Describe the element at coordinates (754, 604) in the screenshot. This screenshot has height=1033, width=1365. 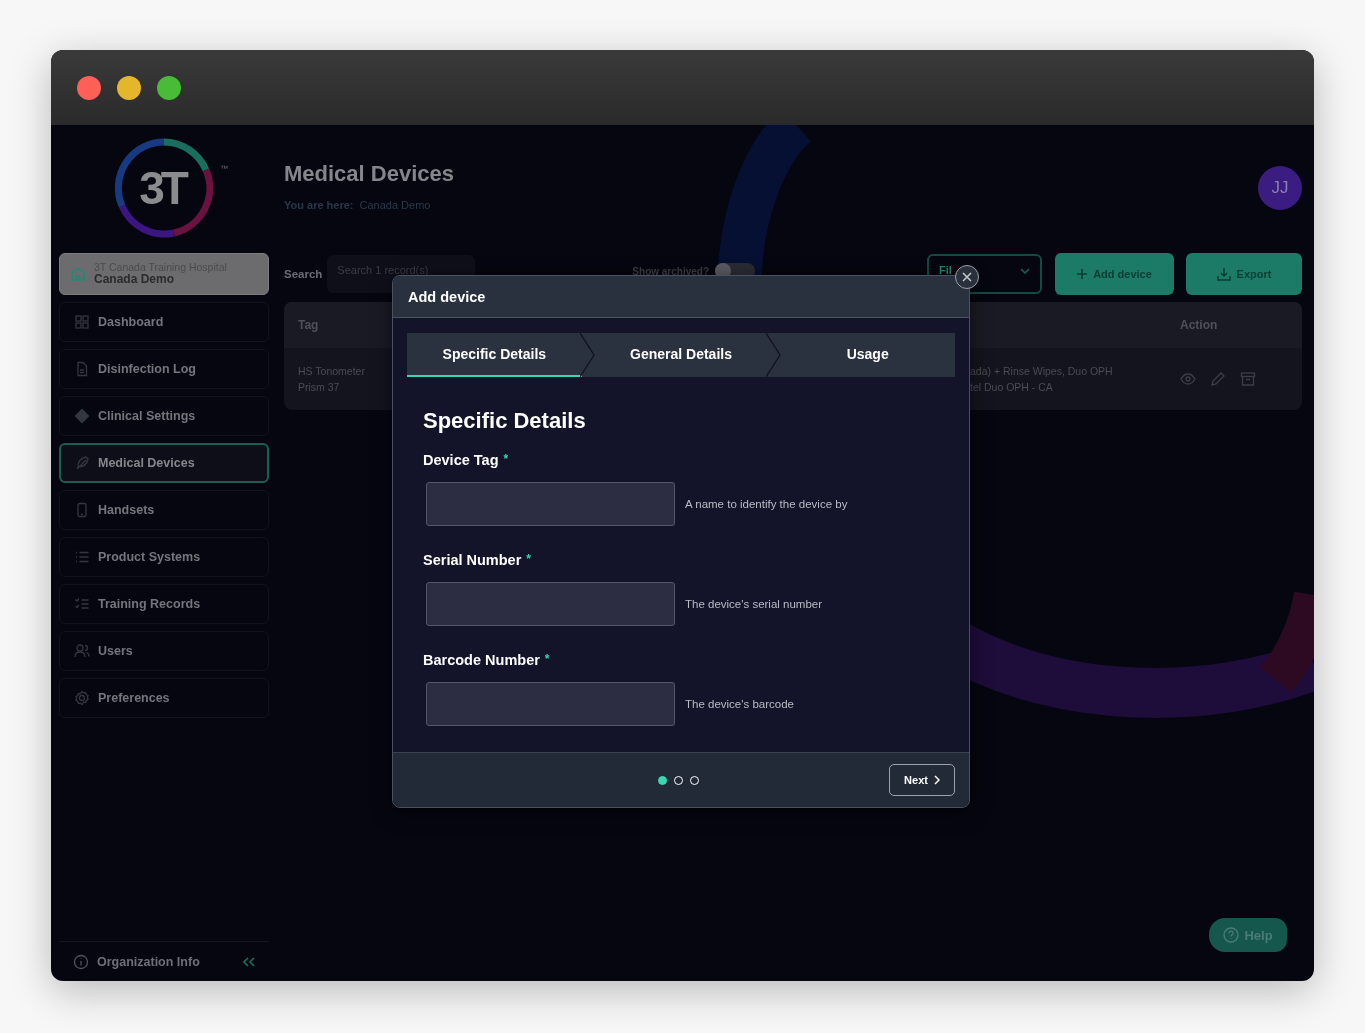
I see `field-hint: The device's serial number` at that location.